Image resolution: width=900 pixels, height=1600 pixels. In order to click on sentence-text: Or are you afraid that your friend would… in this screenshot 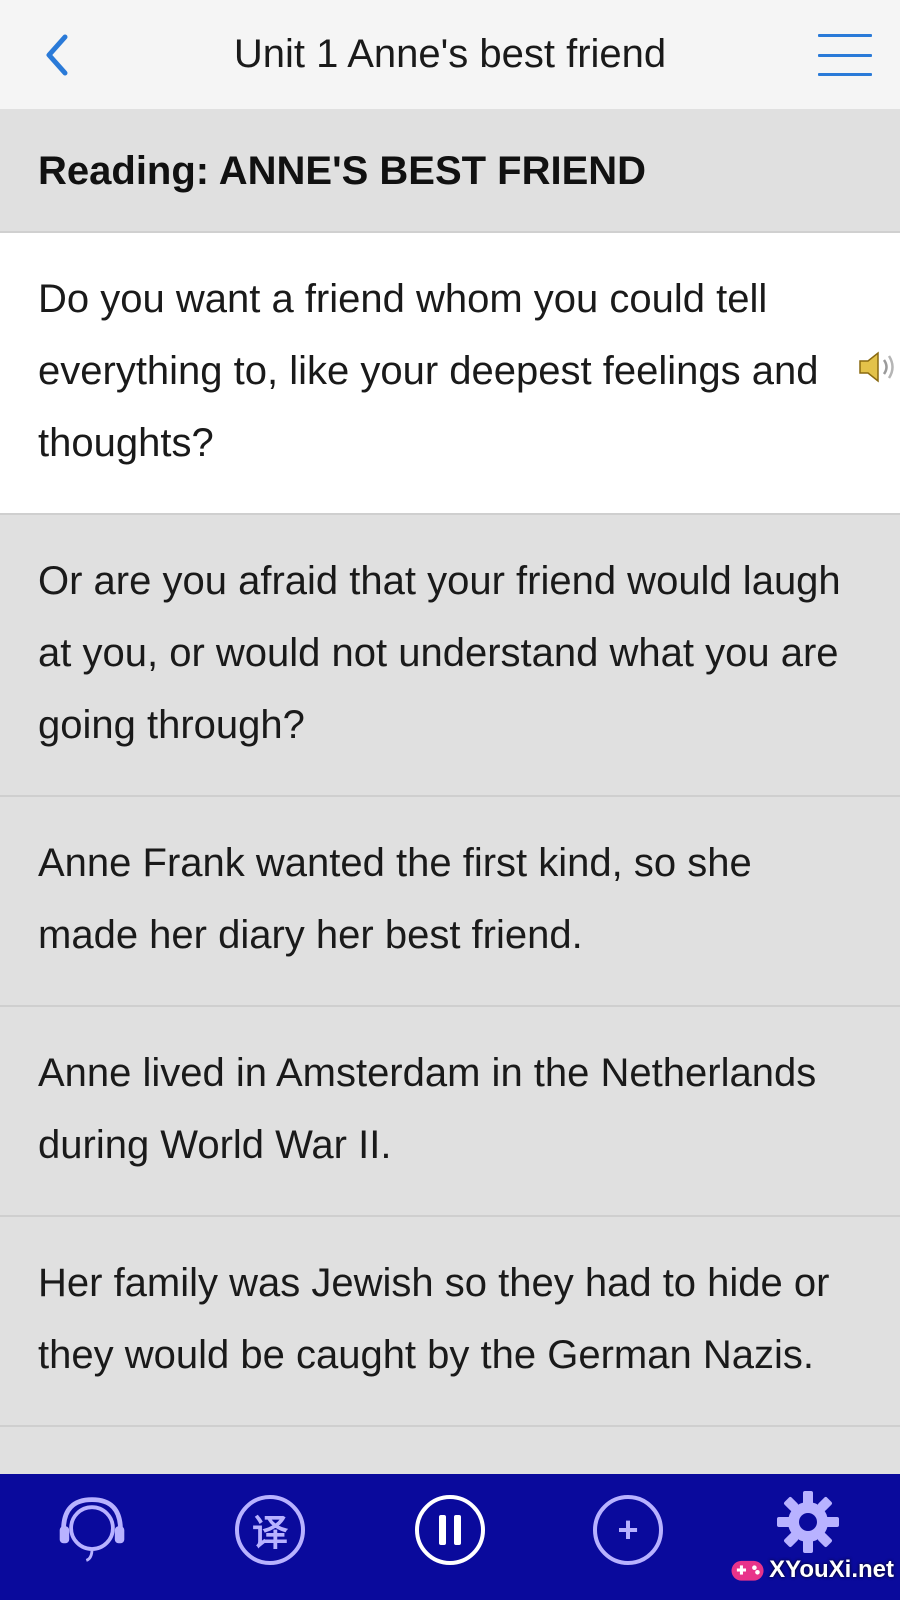, I will do `click(439, 653)`.